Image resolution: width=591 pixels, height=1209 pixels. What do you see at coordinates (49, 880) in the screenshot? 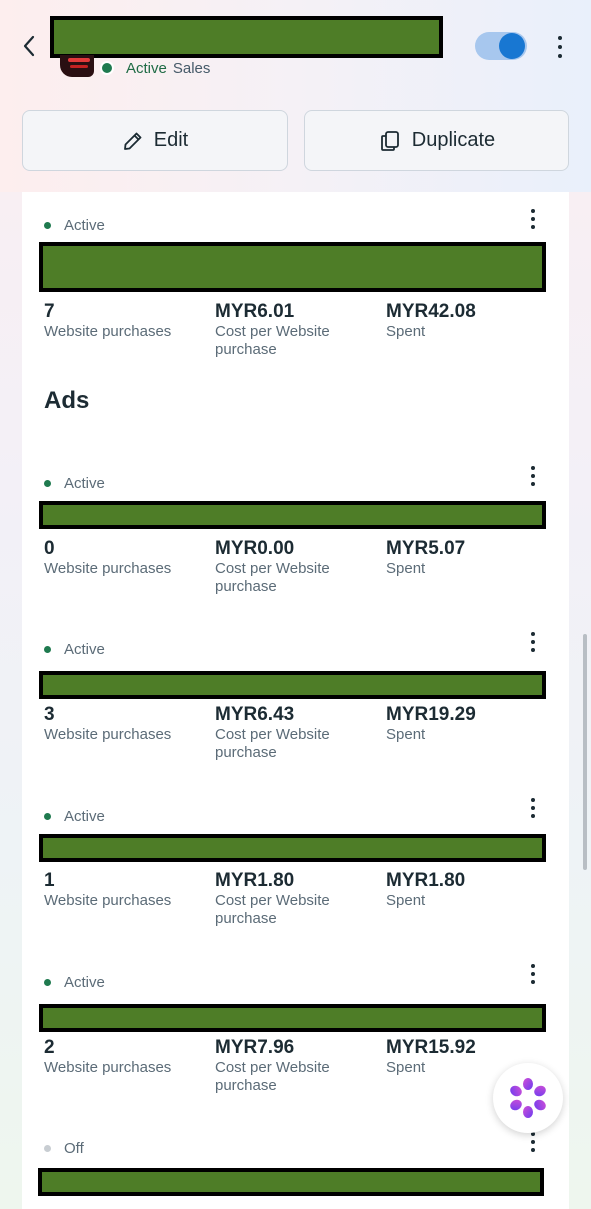
I see `purchases-value: 1` at bounding box center [49, 880].